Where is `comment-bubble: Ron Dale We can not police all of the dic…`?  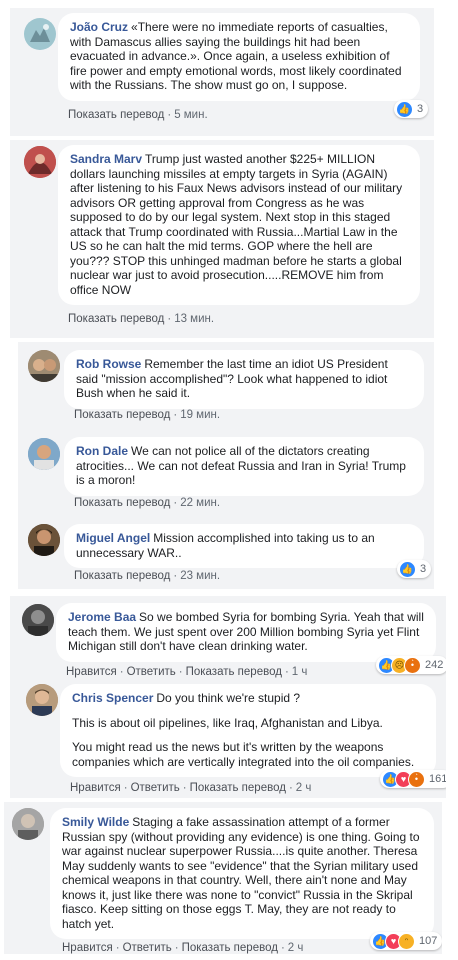
comment-bubble: Ron Dale We can not police all of the dic… is located at coordinates (244, 466).